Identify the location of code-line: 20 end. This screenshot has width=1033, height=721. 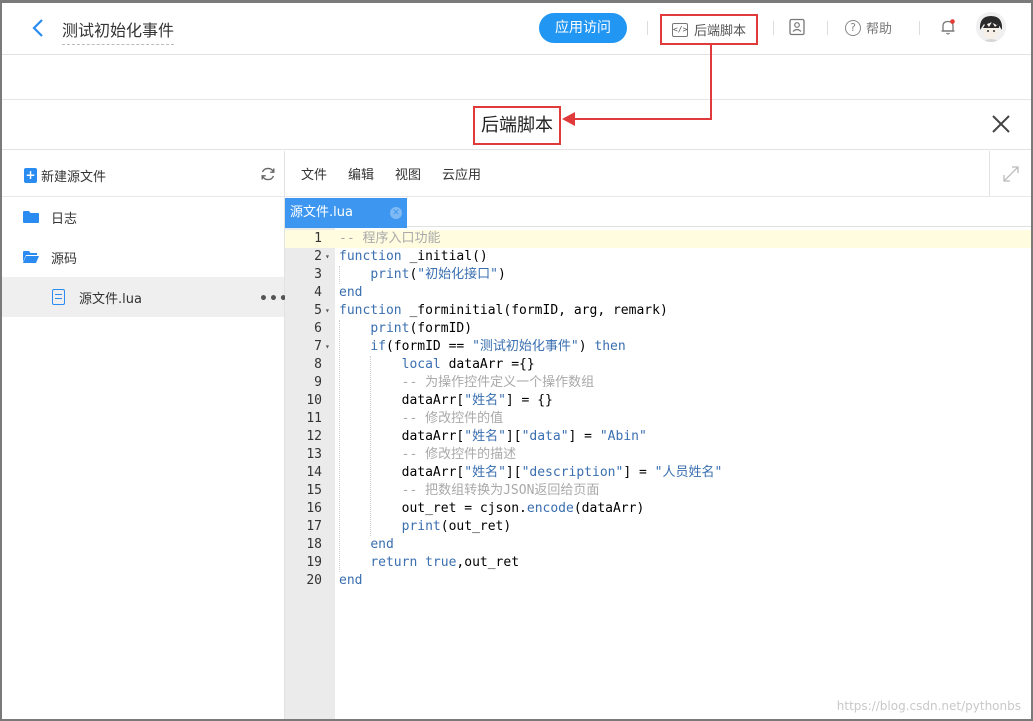
(658, 581).